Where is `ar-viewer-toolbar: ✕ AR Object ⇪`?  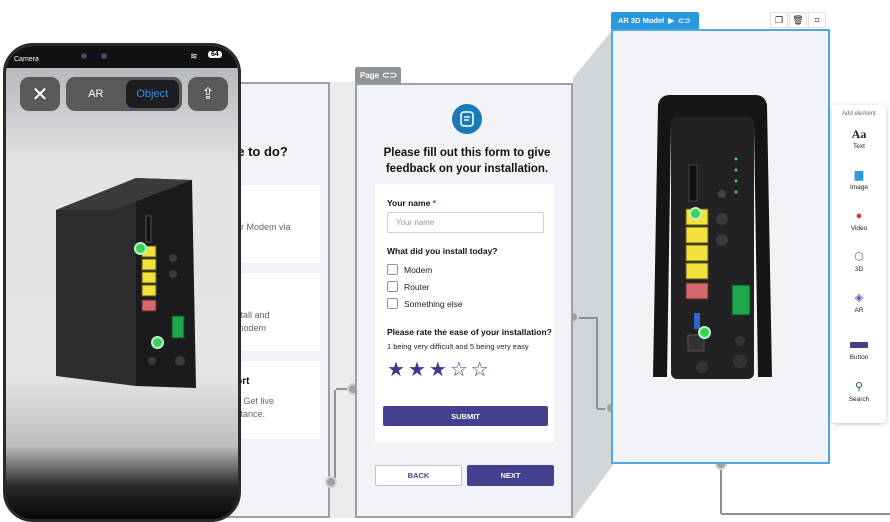
ar-viewer-toolbar: ✕ AR Object ⇪ is located at coordinates (124, 94).